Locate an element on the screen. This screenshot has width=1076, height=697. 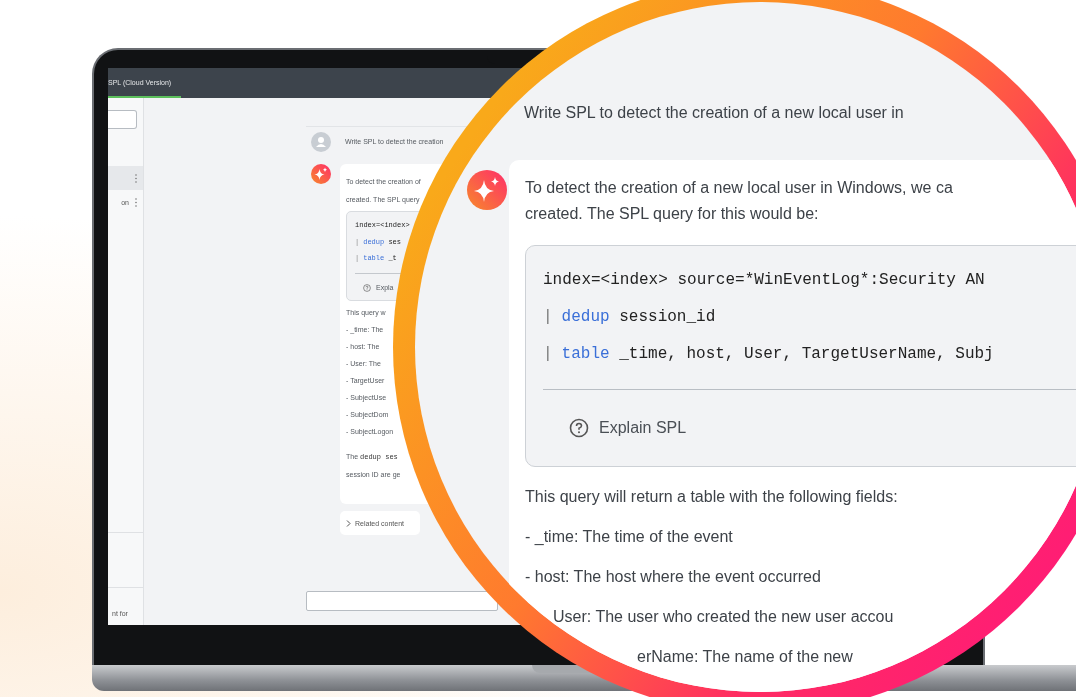
code-line: | table _time, host, User, TargetUserName, Subj is located at coordinates (769, 354).